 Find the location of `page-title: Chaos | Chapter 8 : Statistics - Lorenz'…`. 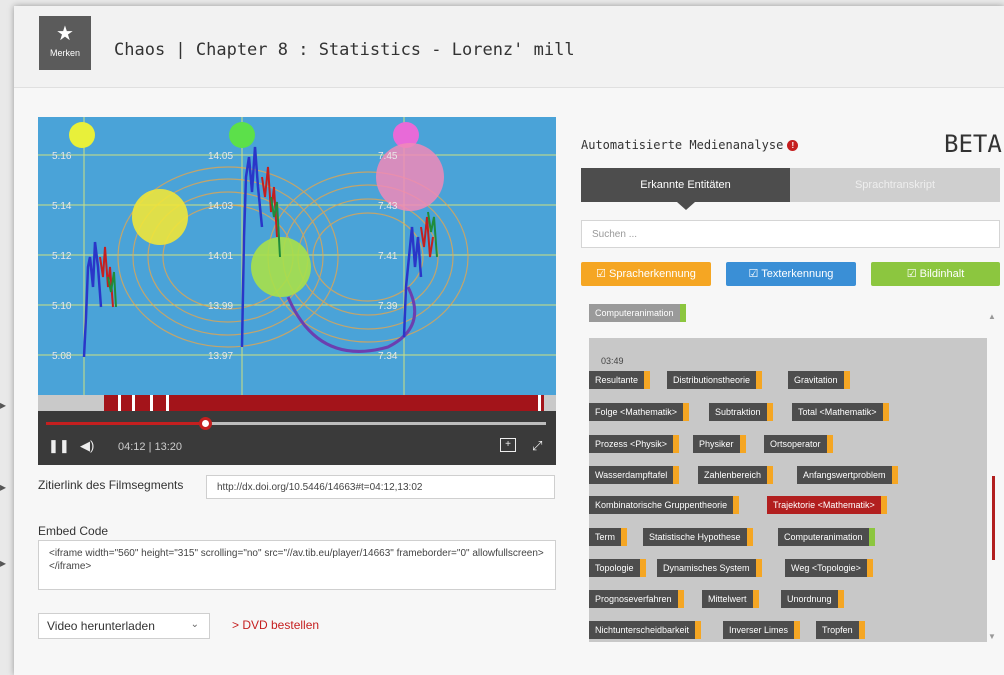

page-title: Chaos | Chapter 8 : Statistics - Lorenz'… is located at coordinates (344, 50).